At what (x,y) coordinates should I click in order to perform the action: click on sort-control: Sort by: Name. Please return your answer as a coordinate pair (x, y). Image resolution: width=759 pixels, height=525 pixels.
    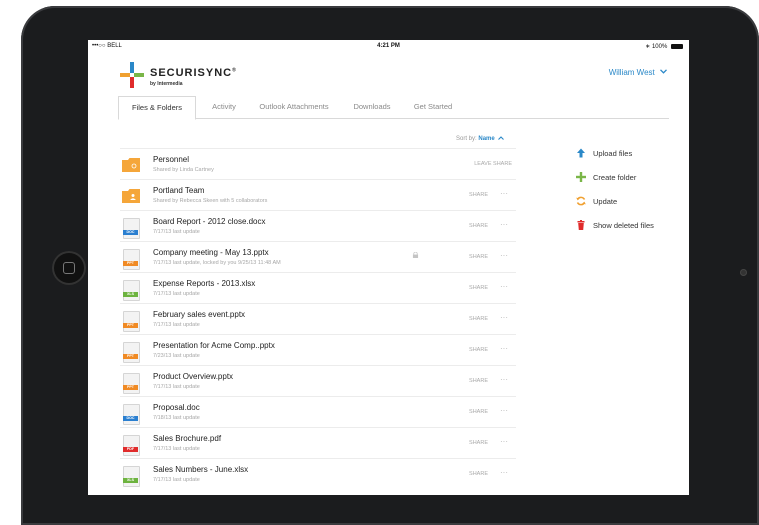
    Looking at the image, I should click on (480, 139).